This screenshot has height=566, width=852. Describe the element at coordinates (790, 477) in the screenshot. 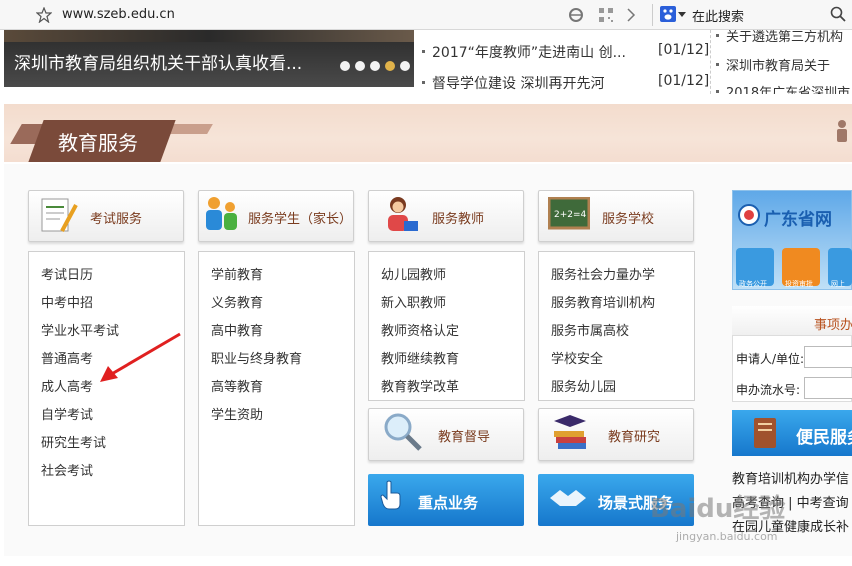

I see `right-link: 教育培训机构办学信` at that location.